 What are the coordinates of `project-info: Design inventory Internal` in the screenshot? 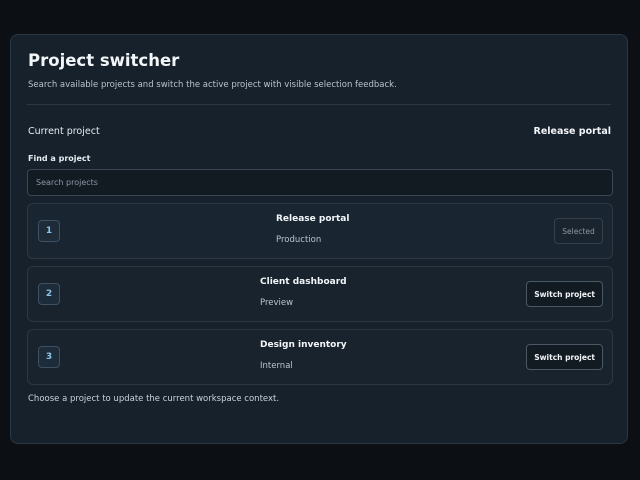 It's located at (303, 355).